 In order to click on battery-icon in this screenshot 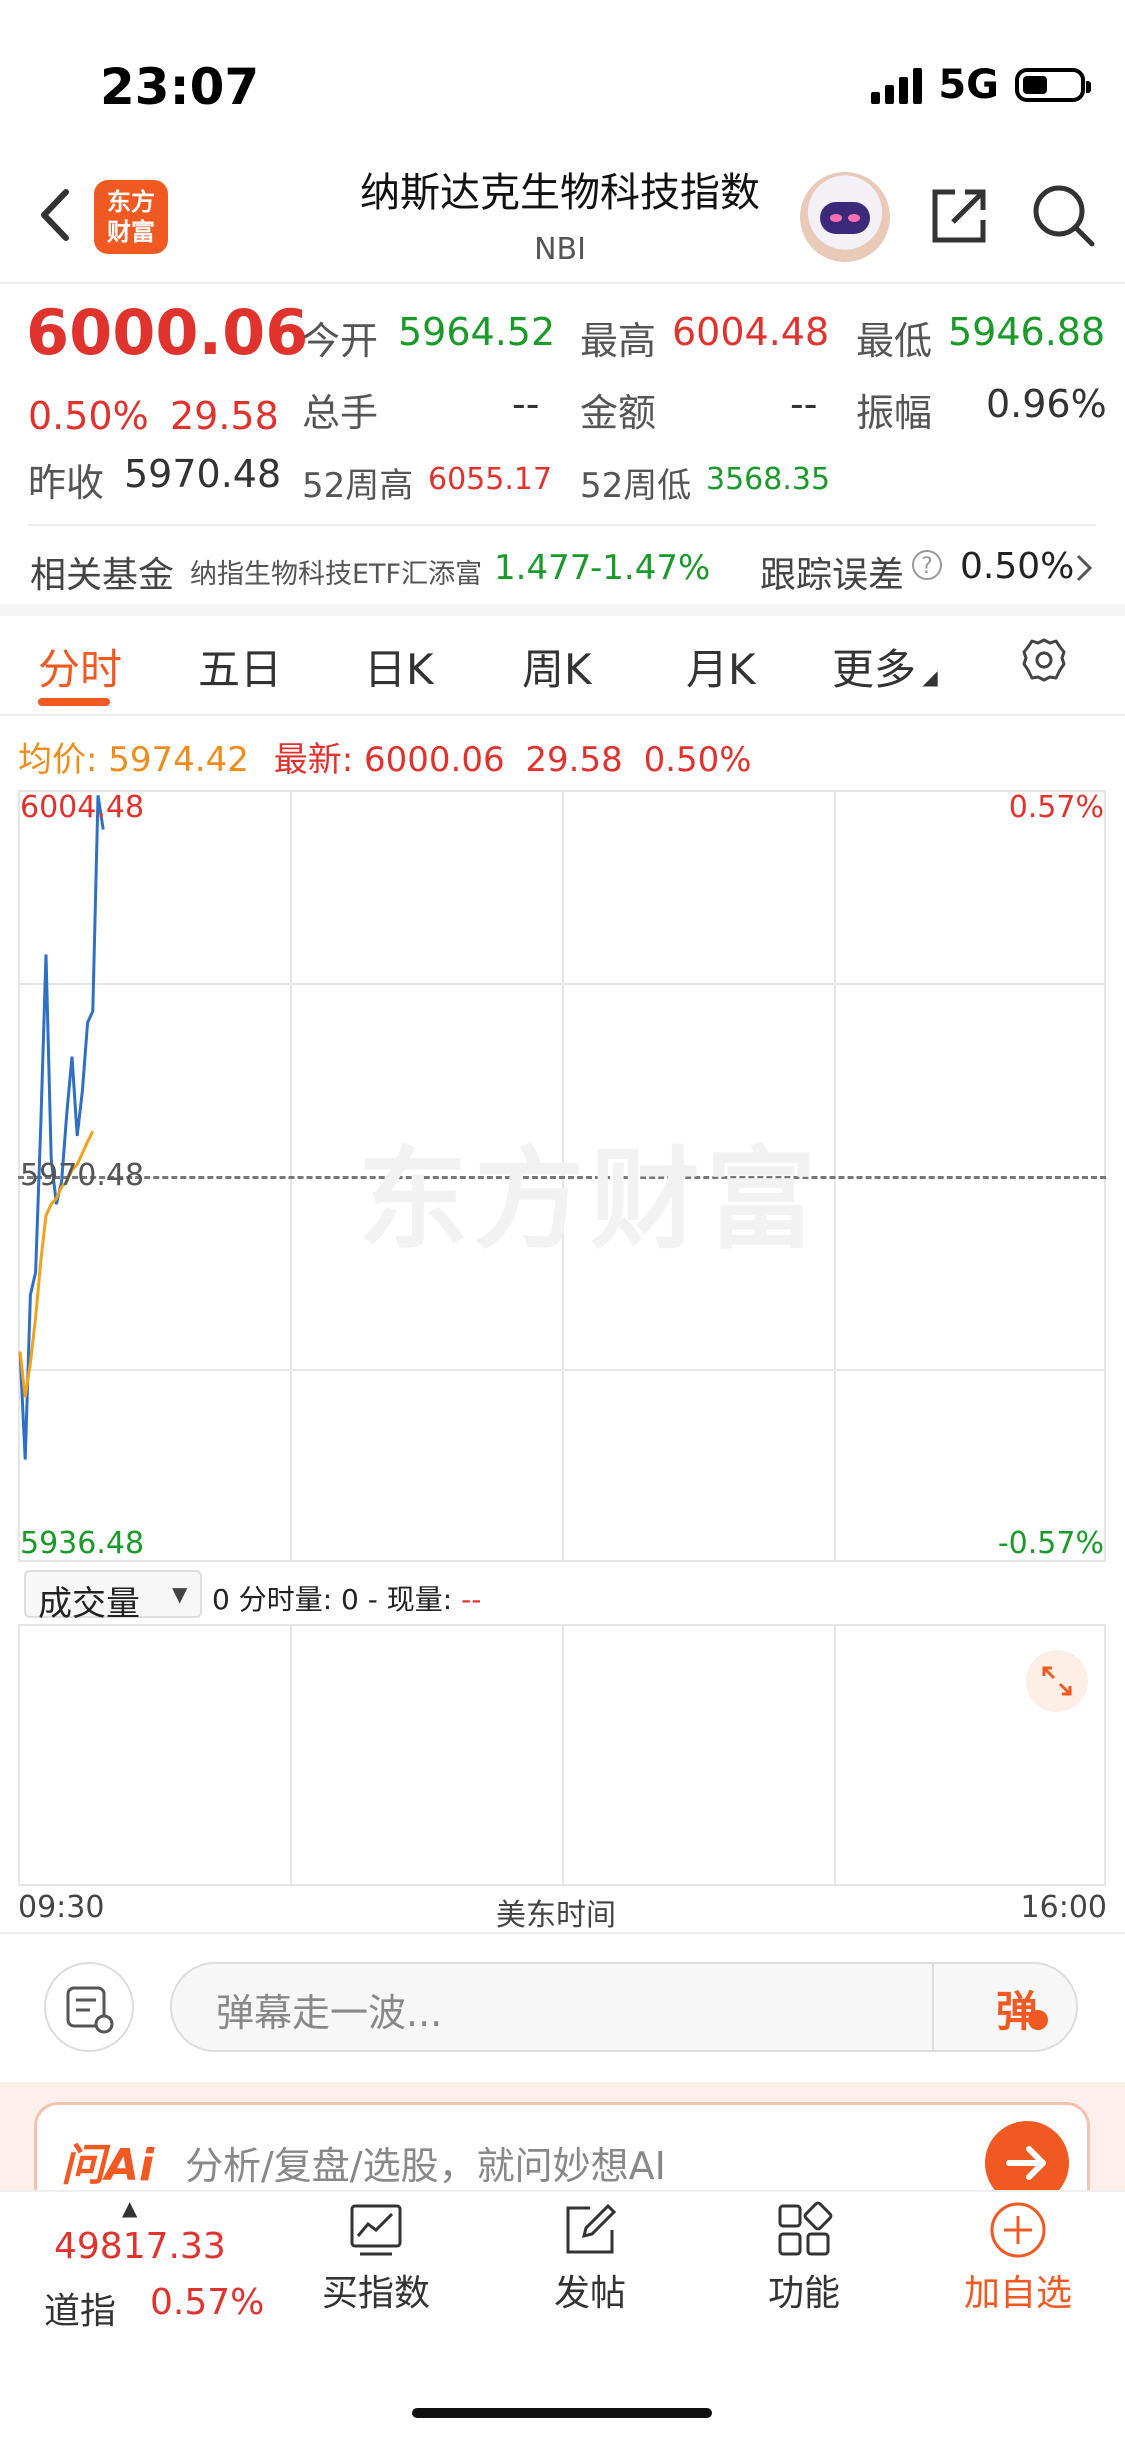, I will do `click(1053, 85)`.